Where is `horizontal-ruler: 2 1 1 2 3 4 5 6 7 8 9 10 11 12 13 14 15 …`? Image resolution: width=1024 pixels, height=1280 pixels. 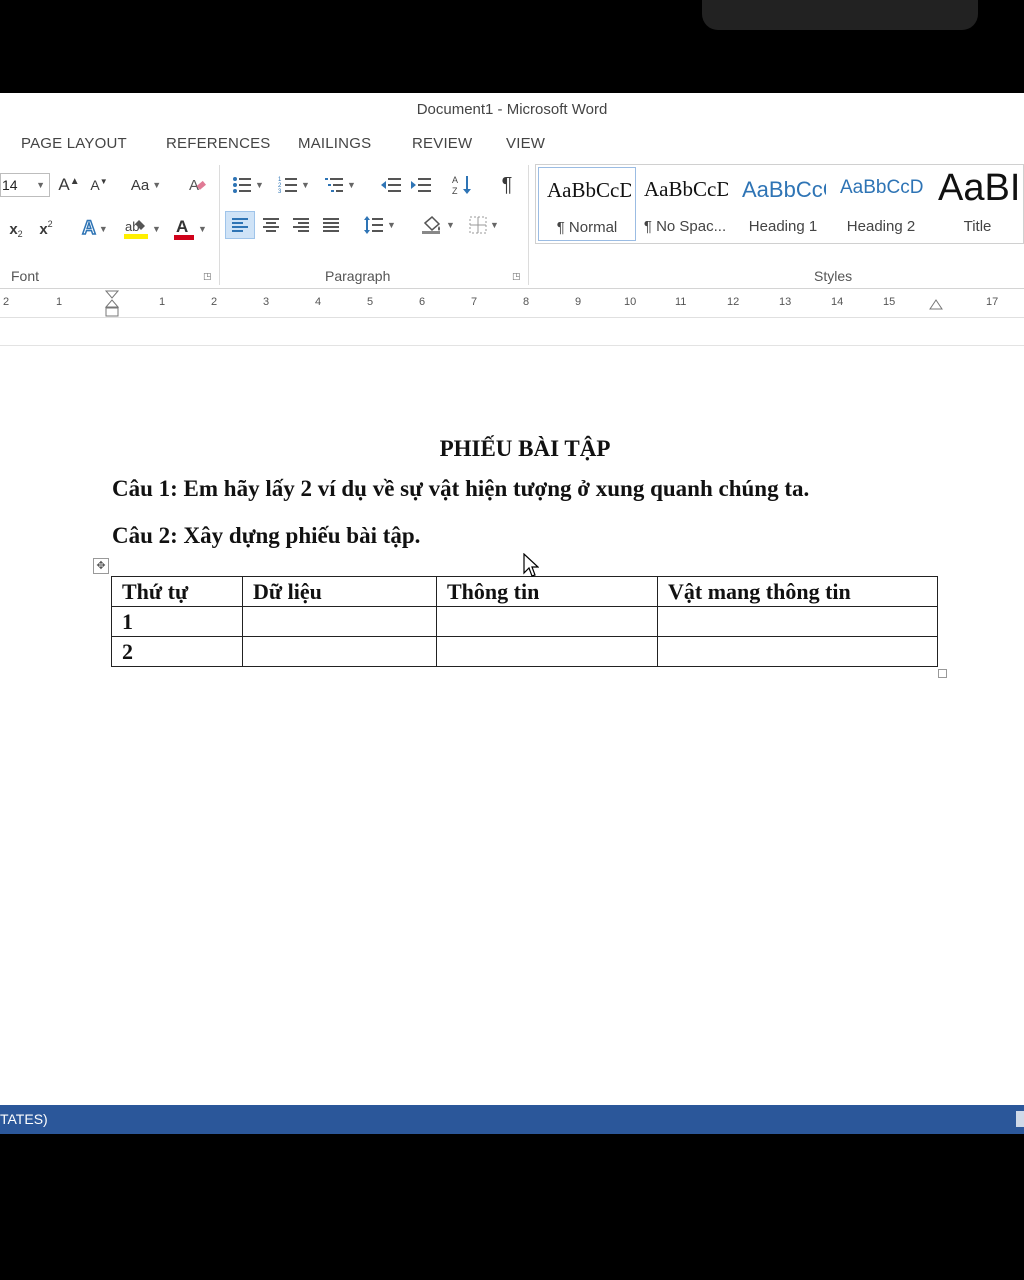
horizontal-ruler: 2 1 1 2 3 4 5 6 7 8 9 10 11 12 13 14 15 … is located at coordinates (512, 304).